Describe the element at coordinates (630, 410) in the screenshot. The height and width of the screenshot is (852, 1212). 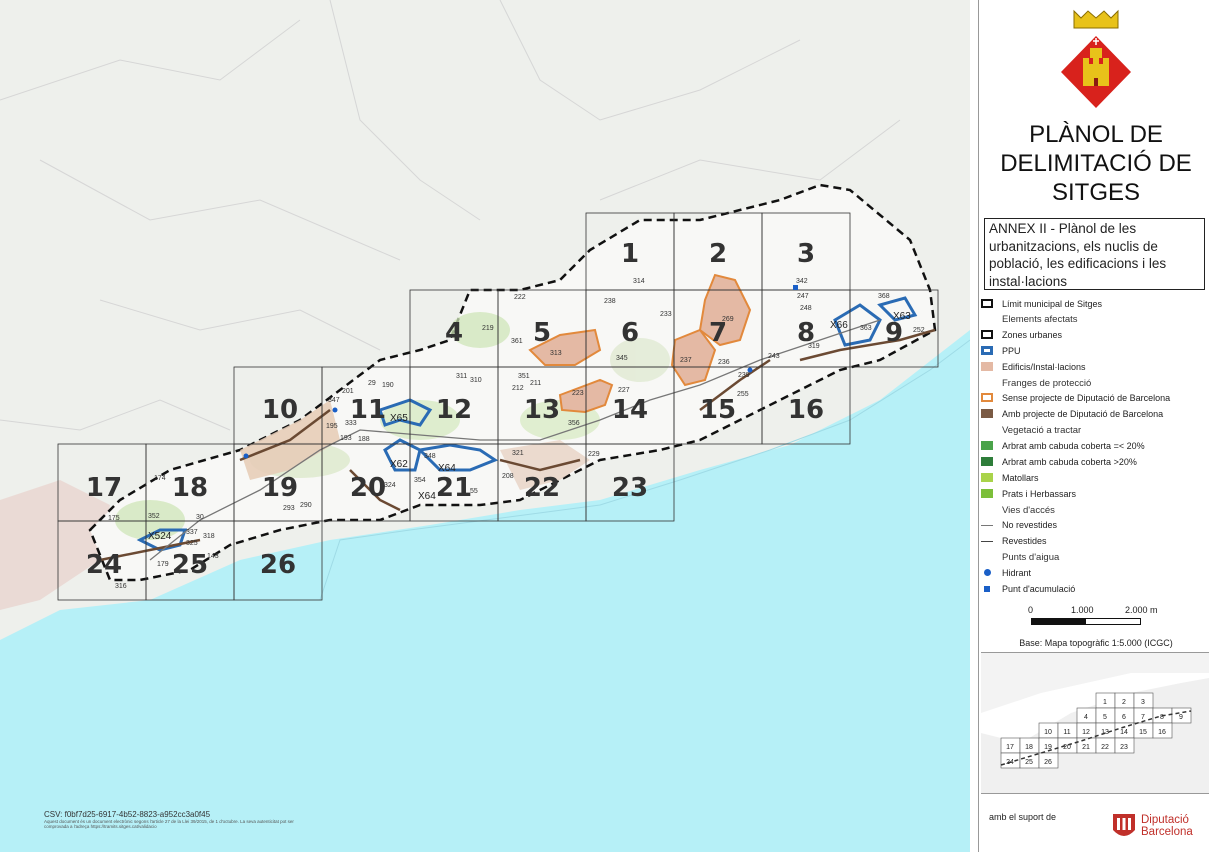
I see `sheet-number: 14` at that location.